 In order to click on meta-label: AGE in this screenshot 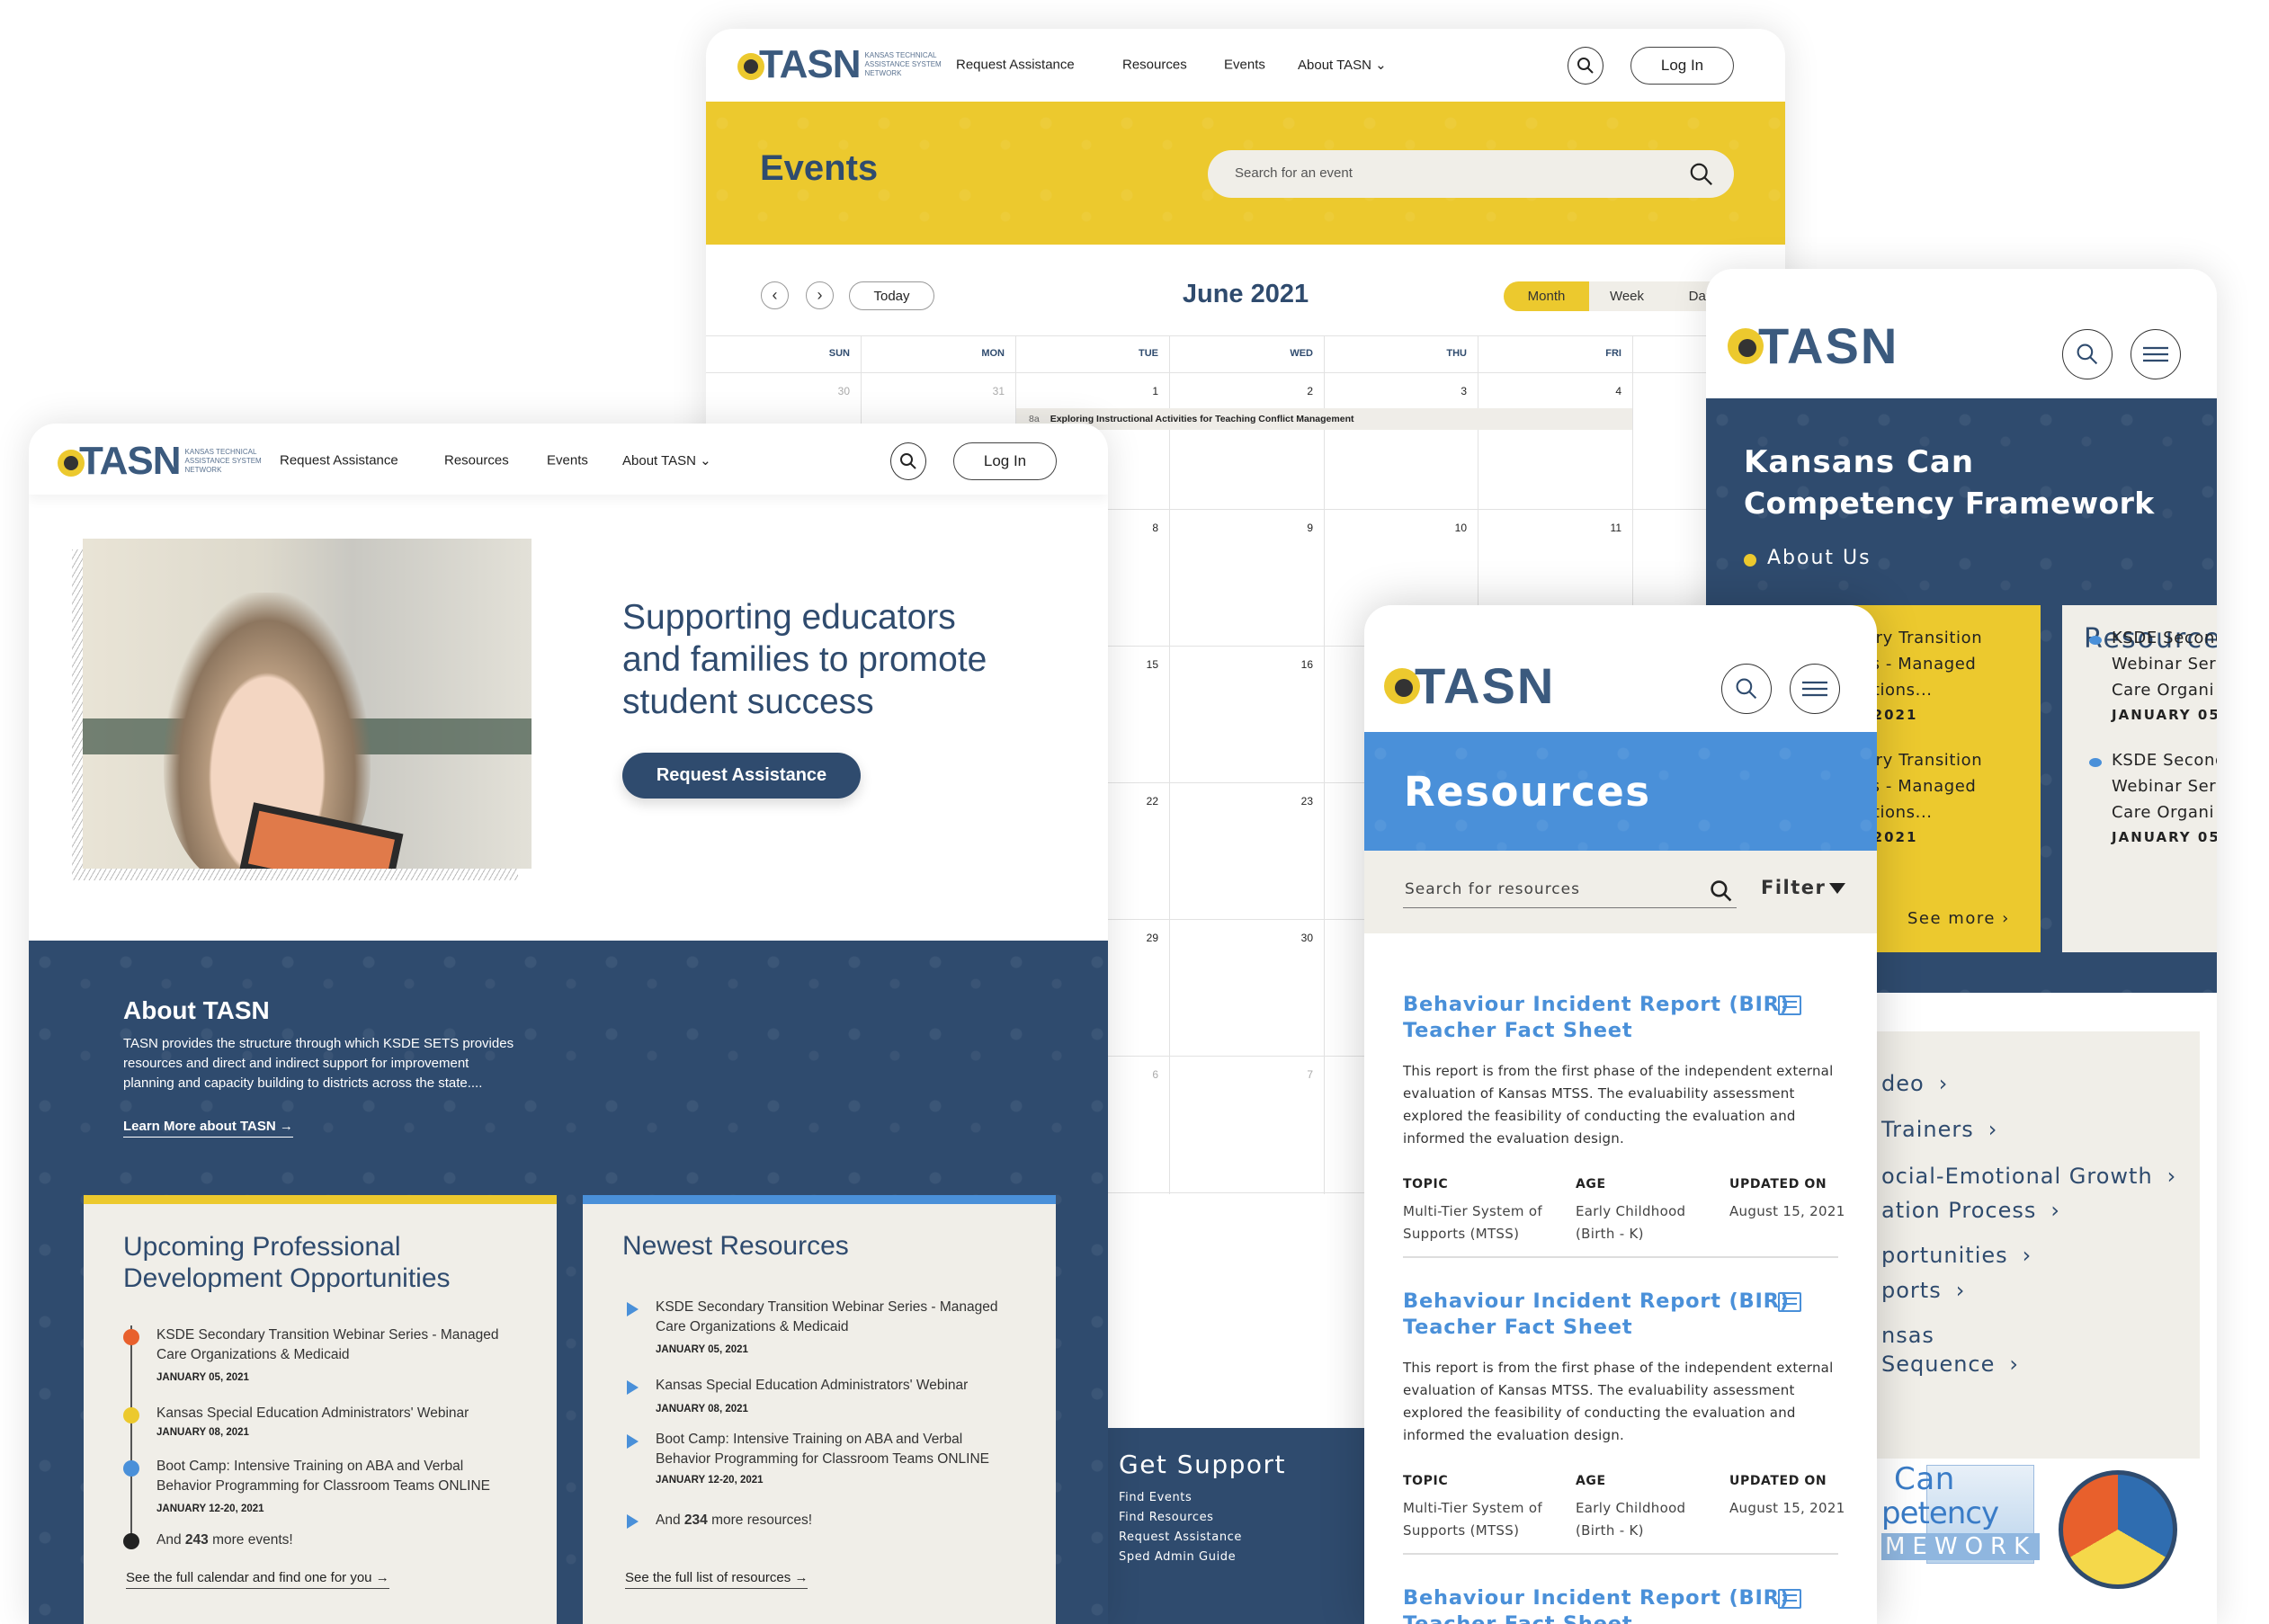, I will do `click(1591, 1481)`.